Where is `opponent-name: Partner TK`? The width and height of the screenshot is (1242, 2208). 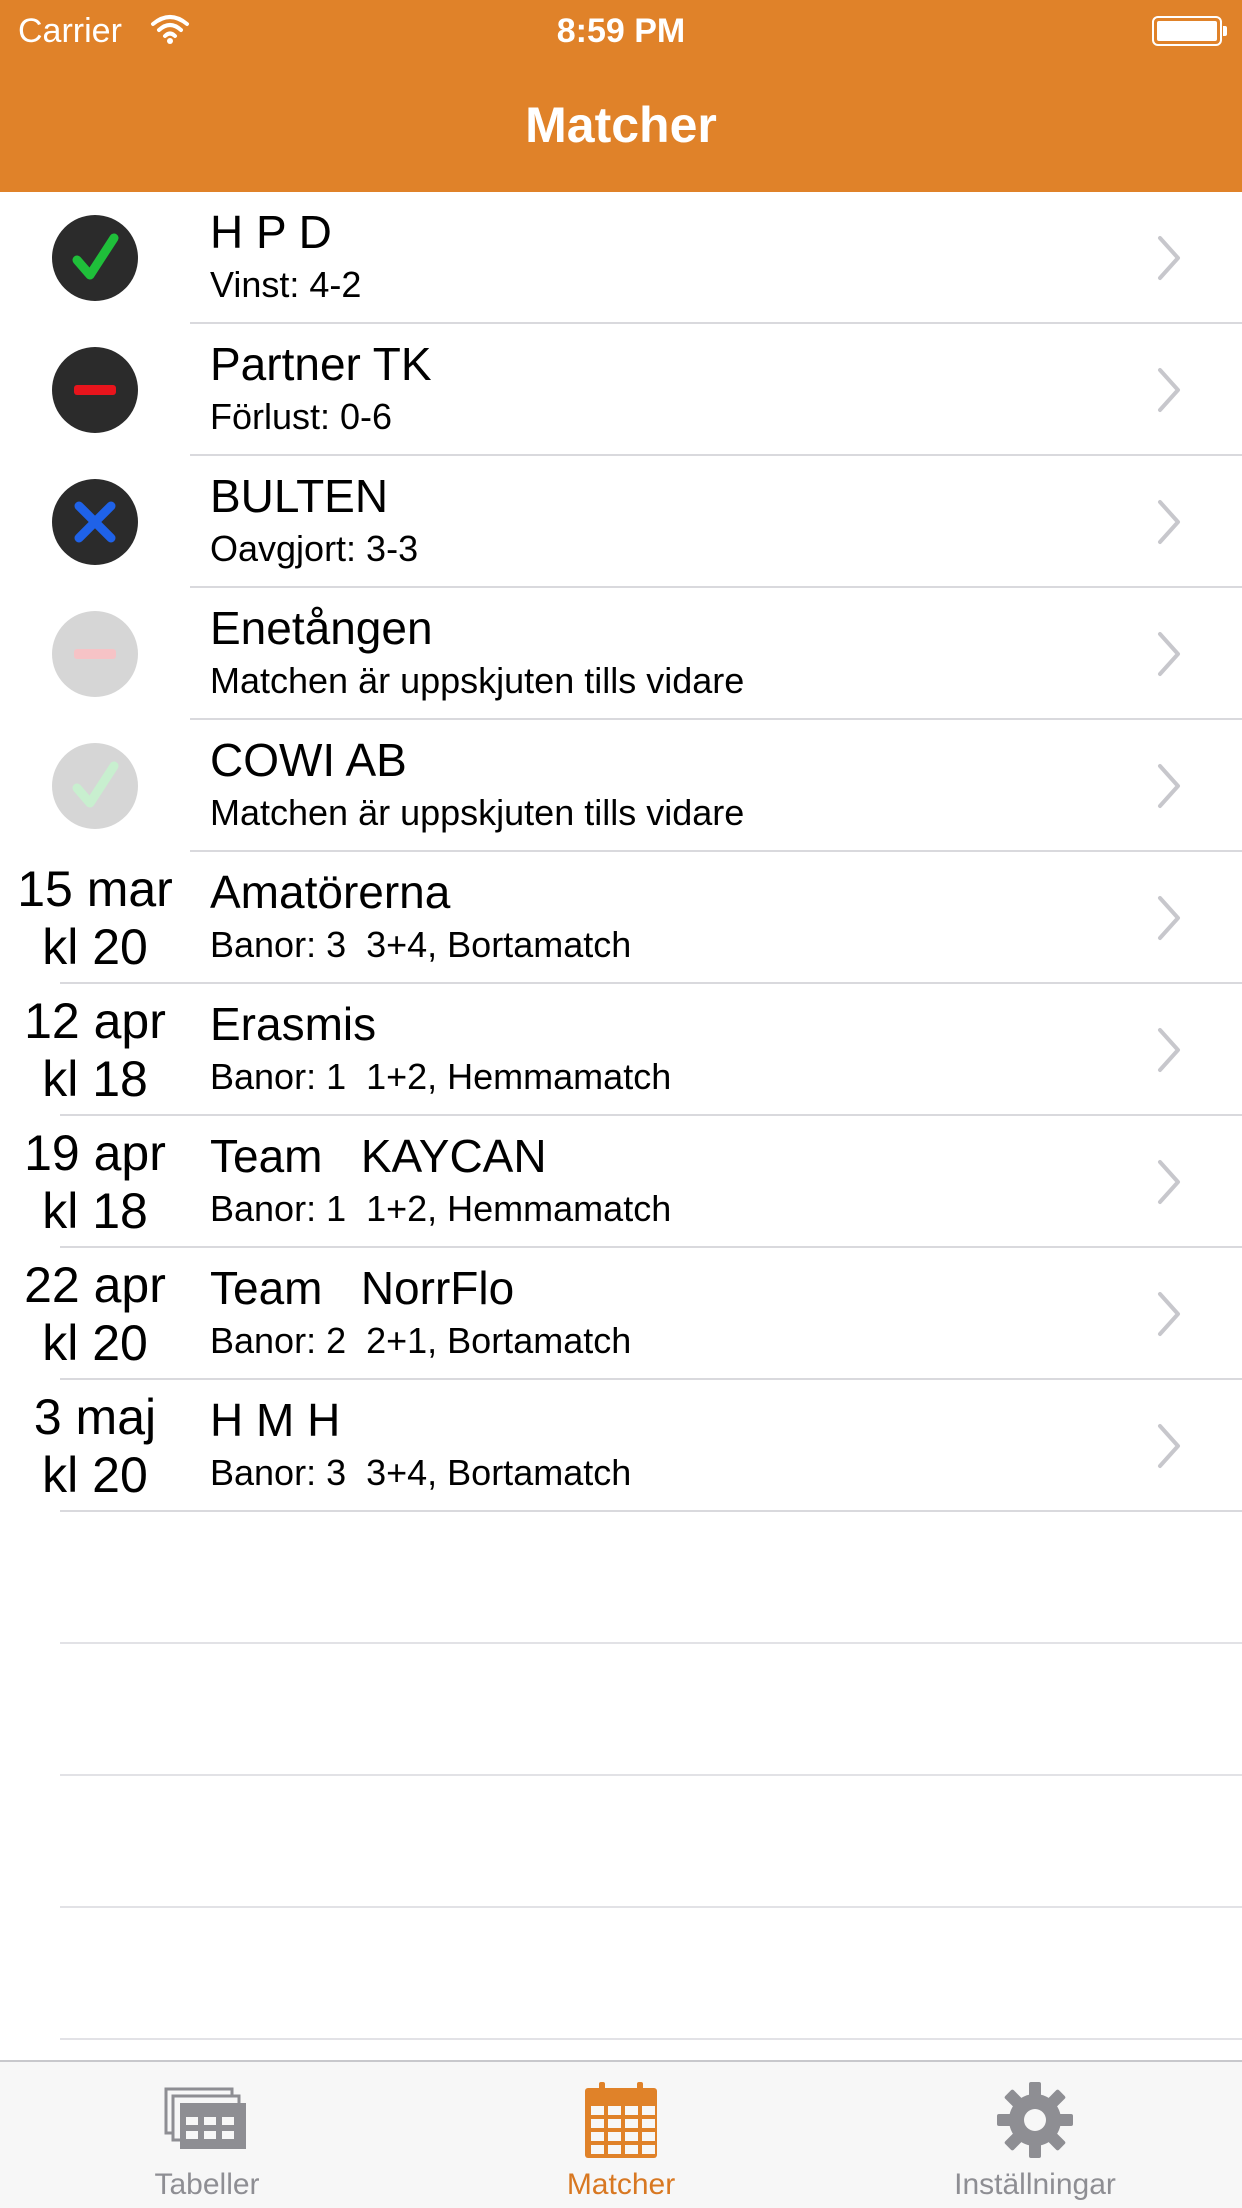 opponent-name: Partner TK is located at coordinates (321, 364).